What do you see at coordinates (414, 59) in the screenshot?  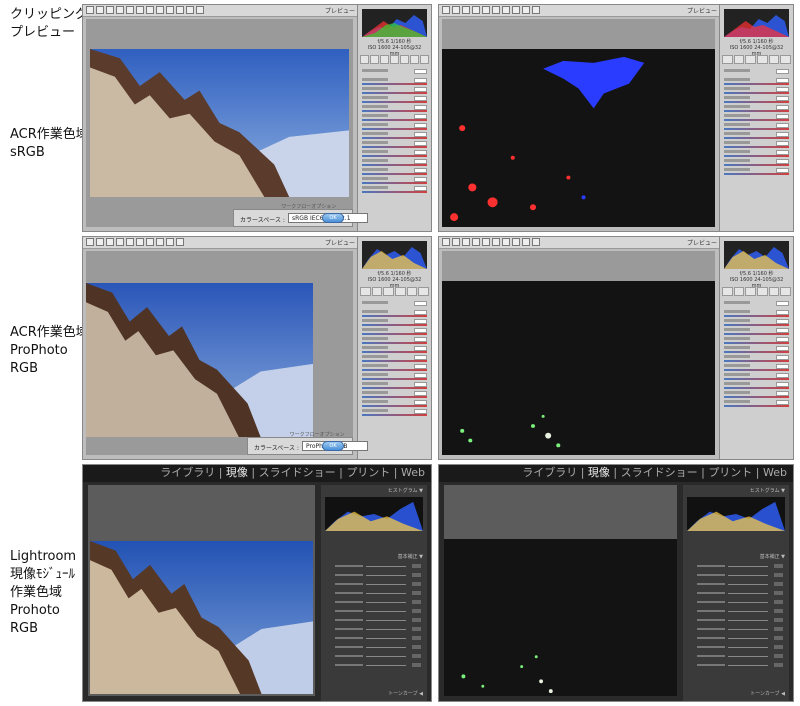 I see `tab-lens` at bounding box center [414, 59].